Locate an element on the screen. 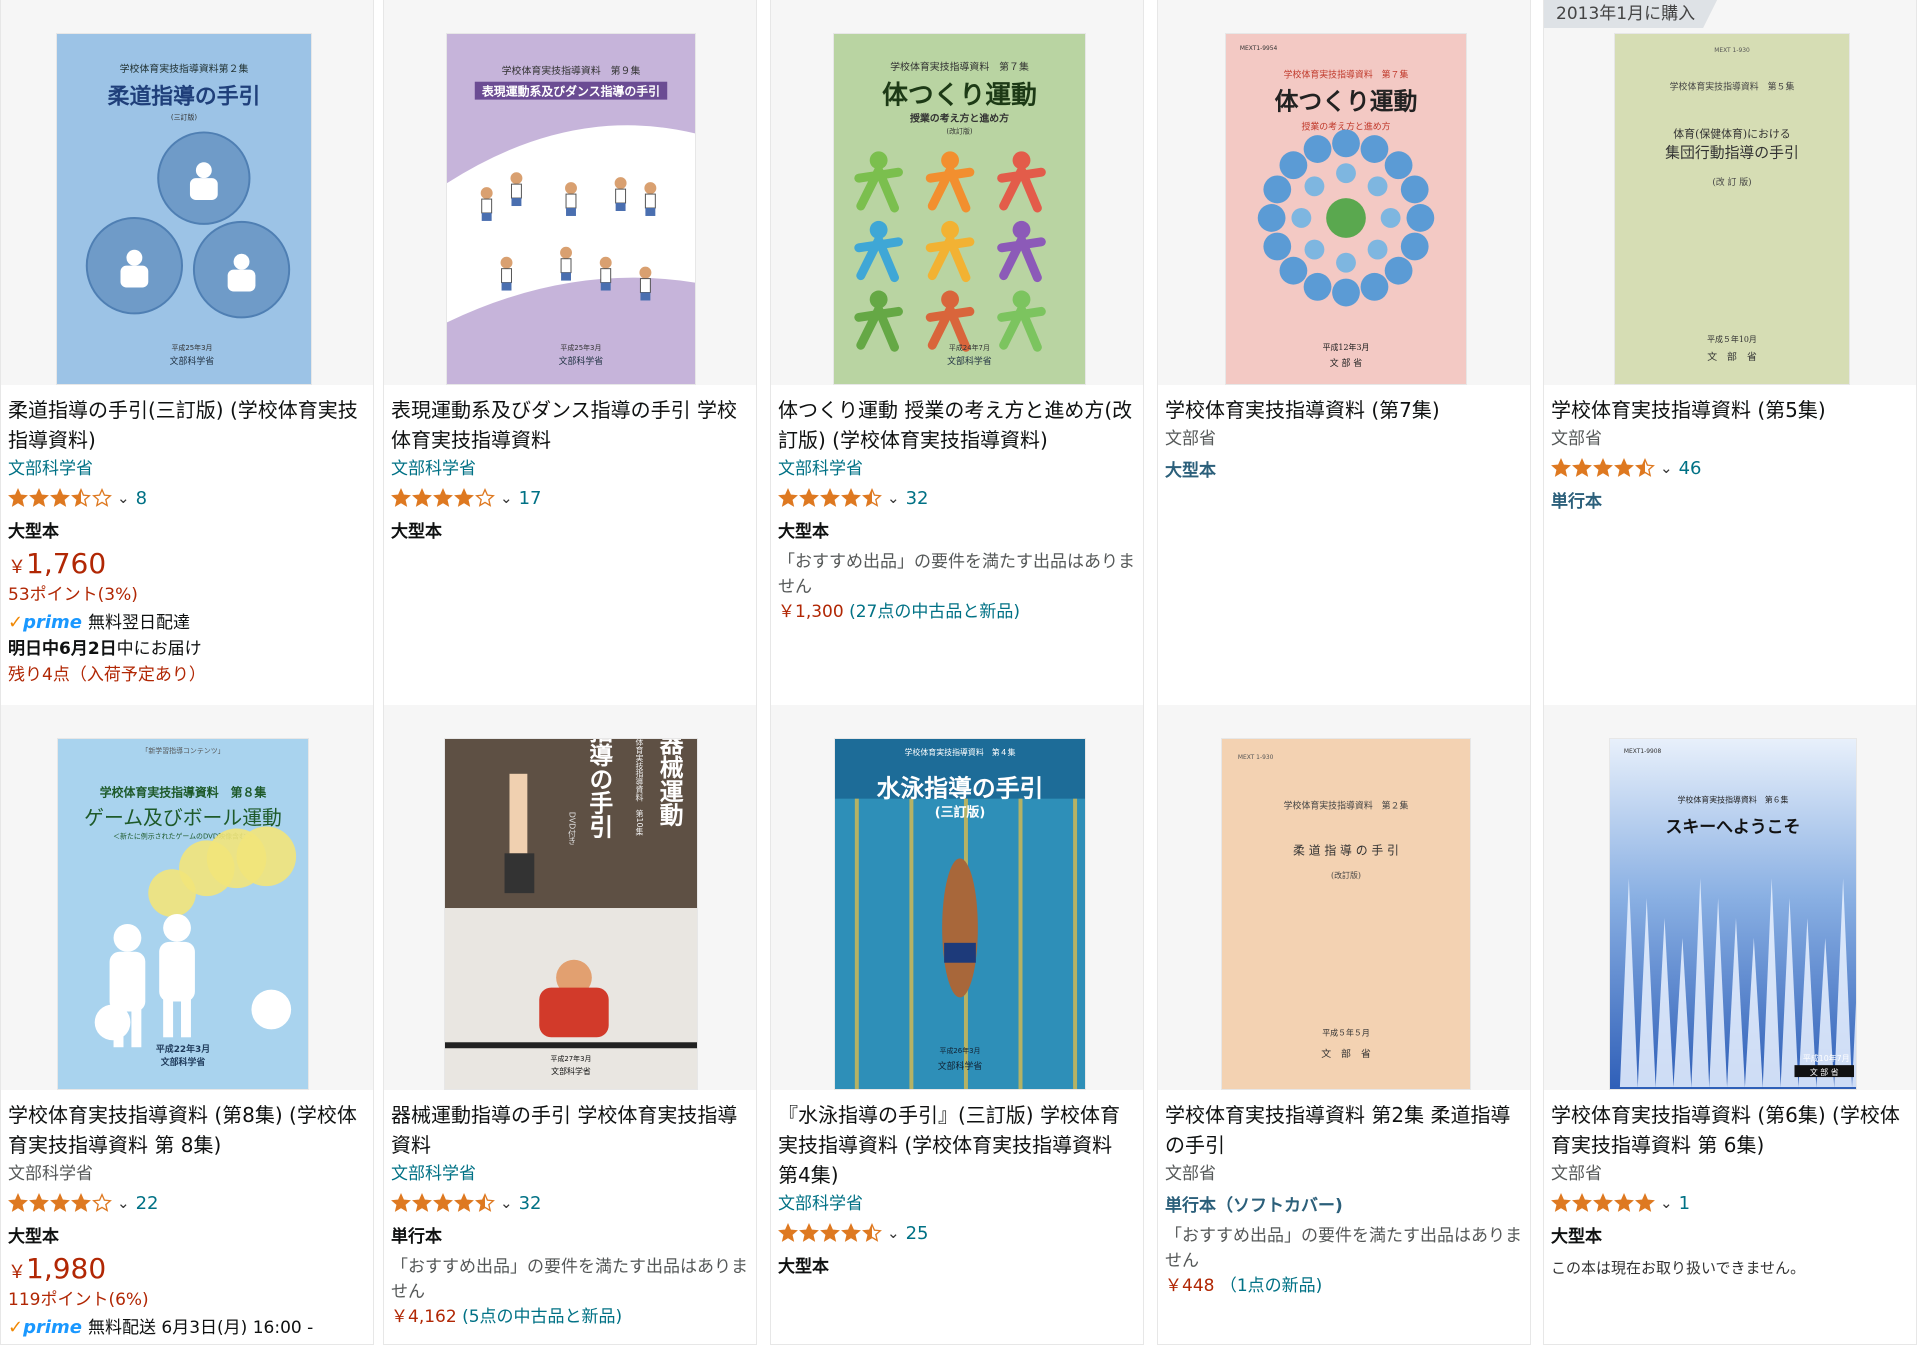 Image resolution: width=1920 pixels, height=1345 pixels. rating-row: ⌄ 1 is located at coordinates (1729, 1203).